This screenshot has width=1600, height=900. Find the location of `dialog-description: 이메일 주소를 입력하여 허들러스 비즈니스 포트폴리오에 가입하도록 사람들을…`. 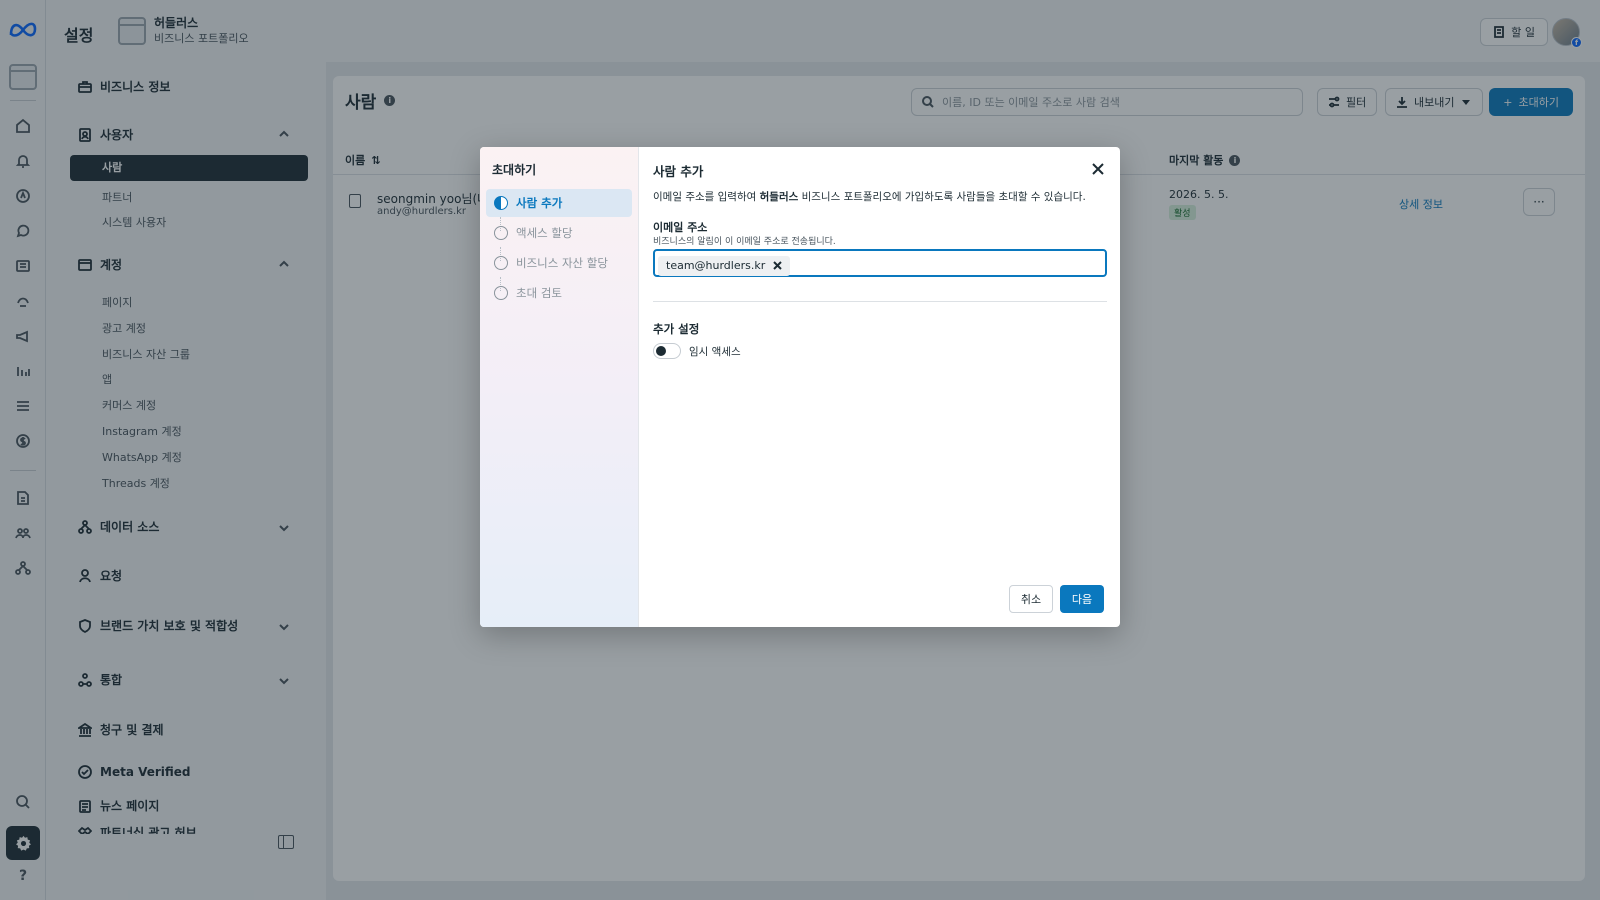

dialog-description: 이메일 주소를 입력하여 허들러스 비즈니스 포트폴리오에 가입하도록 사람들을… is located at coordinates (869, 196).